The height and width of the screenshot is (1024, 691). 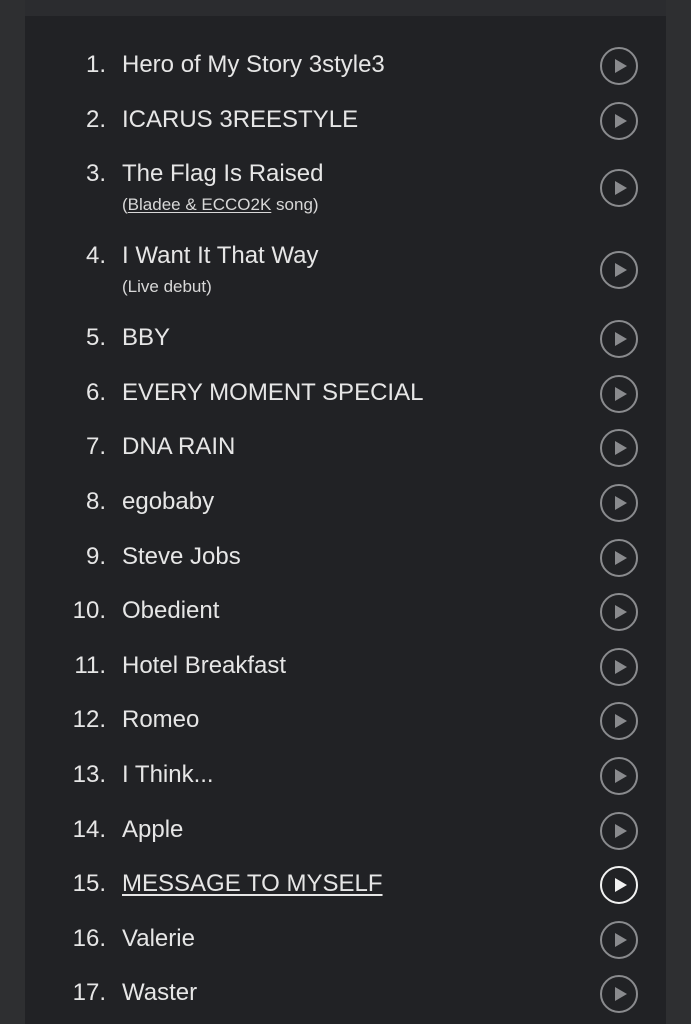 What do you see at coordinates (158, 938) in the screenshot?
I see `track-title: Valerie` at bounding box center [158, 938].